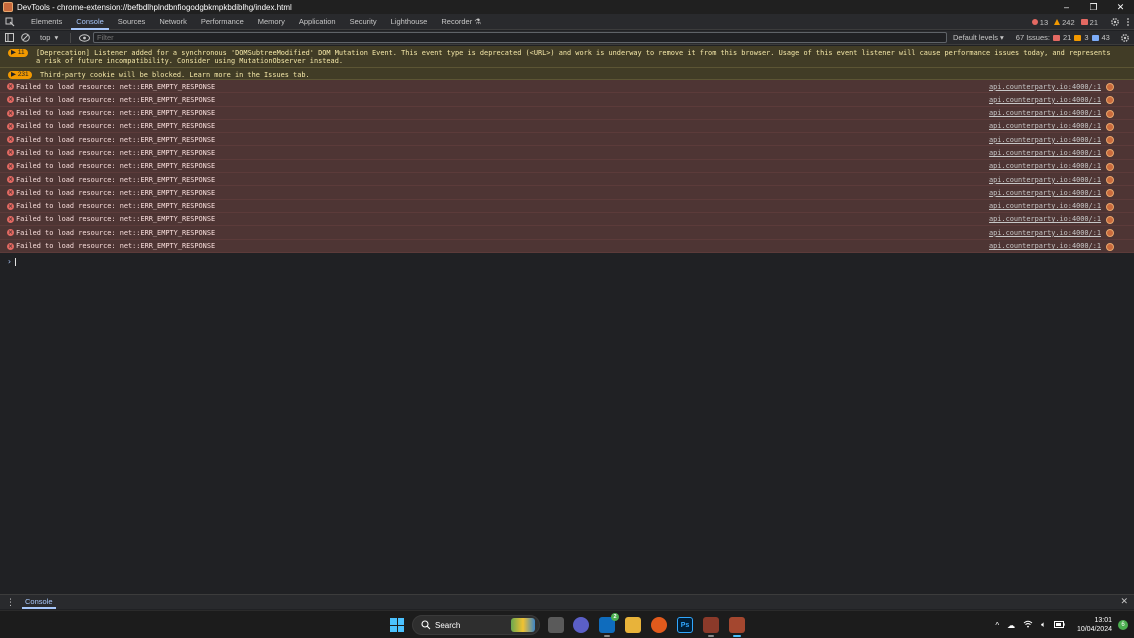 Image resolution: width=1134 pixels, height=638 pixels. I want to click on chevron-right-icon: ›, so click(9, 261).